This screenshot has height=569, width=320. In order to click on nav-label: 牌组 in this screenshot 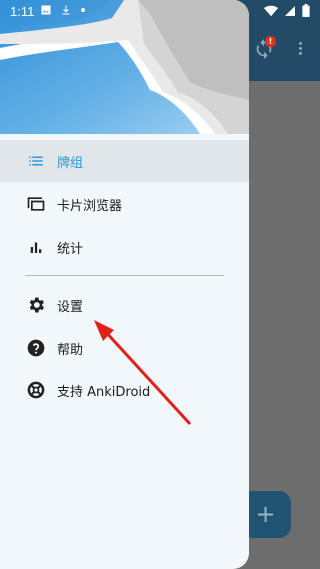, I will do `click(70, 163)`.